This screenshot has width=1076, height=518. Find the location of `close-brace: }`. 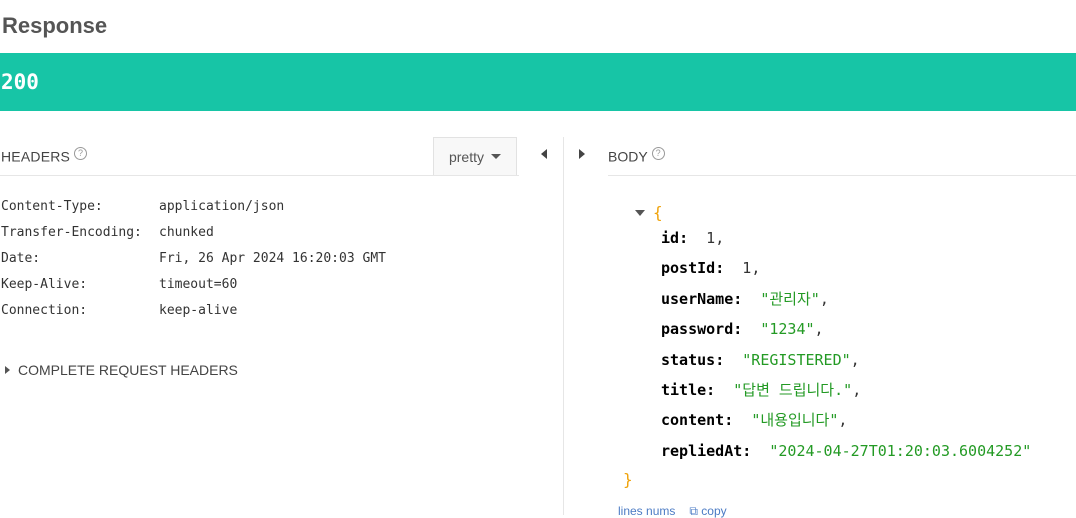

close-brace: } is located at coordinates (628, 479).